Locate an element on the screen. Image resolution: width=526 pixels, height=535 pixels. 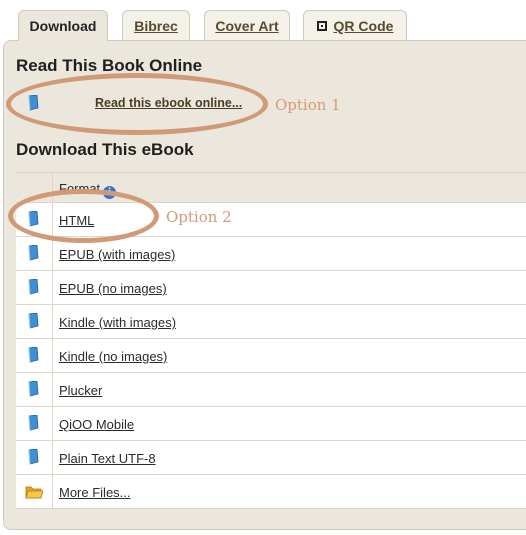
tab-bar: Download Bibrec Cover Art QR Code is located at coordinates (263, 20).